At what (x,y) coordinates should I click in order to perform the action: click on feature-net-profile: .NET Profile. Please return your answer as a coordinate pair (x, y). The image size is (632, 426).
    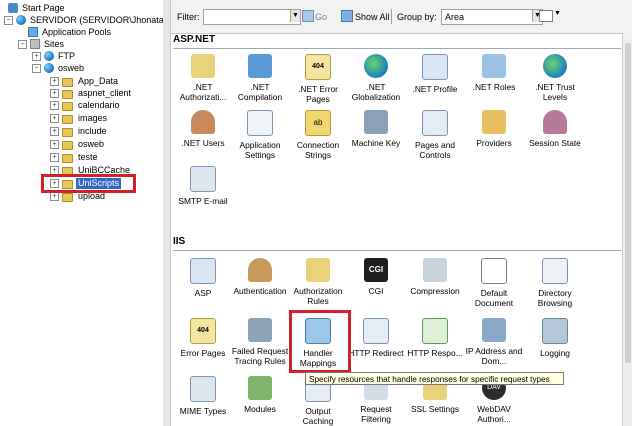
    Looking at the image, I should click on (435, 74).